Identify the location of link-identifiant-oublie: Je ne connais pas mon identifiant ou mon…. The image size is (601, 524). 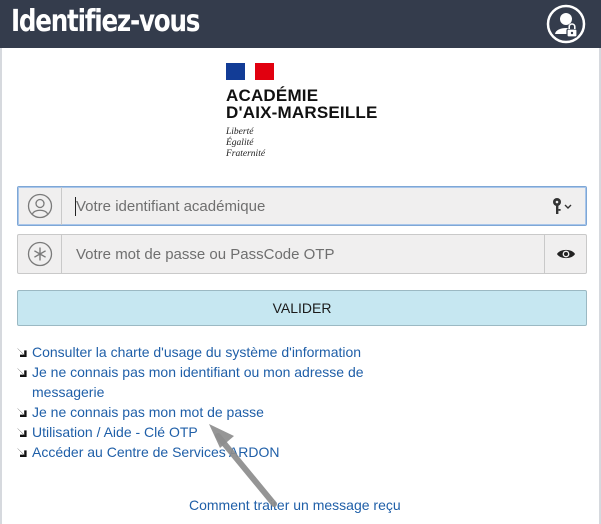
(197, 382).